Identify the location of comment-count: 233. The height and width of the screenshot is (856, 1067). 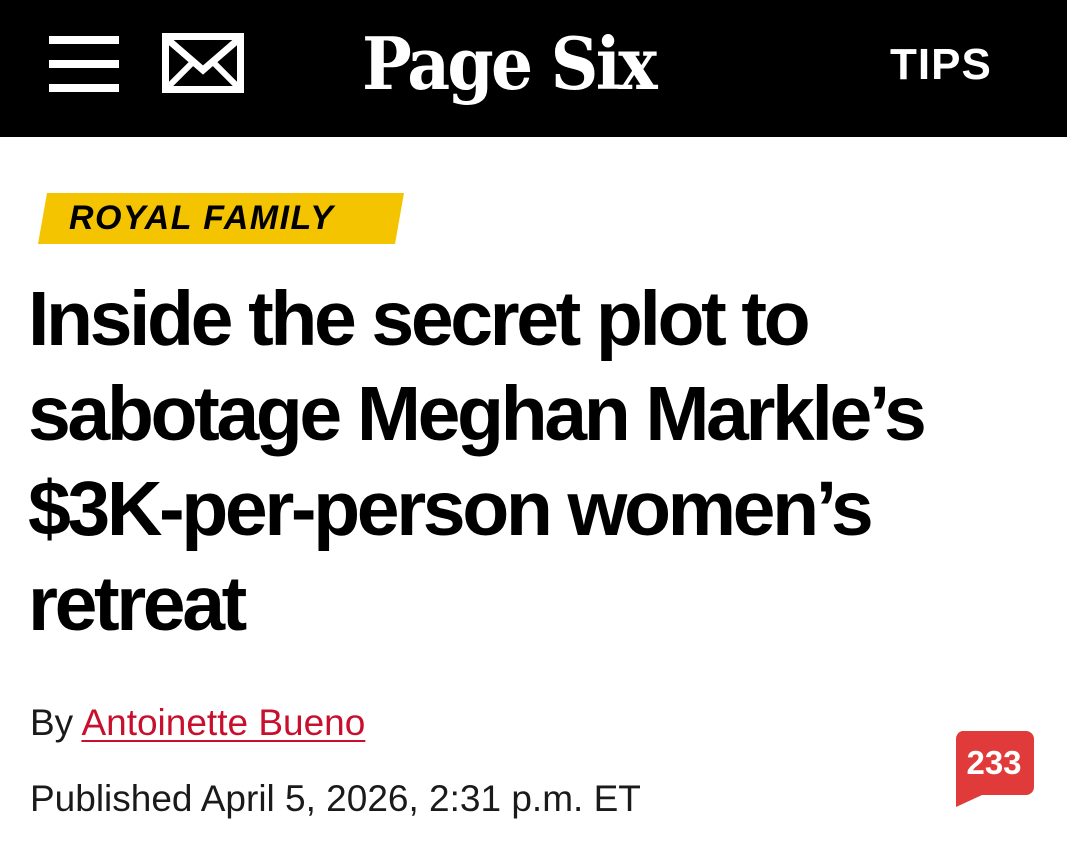
(994, 762).